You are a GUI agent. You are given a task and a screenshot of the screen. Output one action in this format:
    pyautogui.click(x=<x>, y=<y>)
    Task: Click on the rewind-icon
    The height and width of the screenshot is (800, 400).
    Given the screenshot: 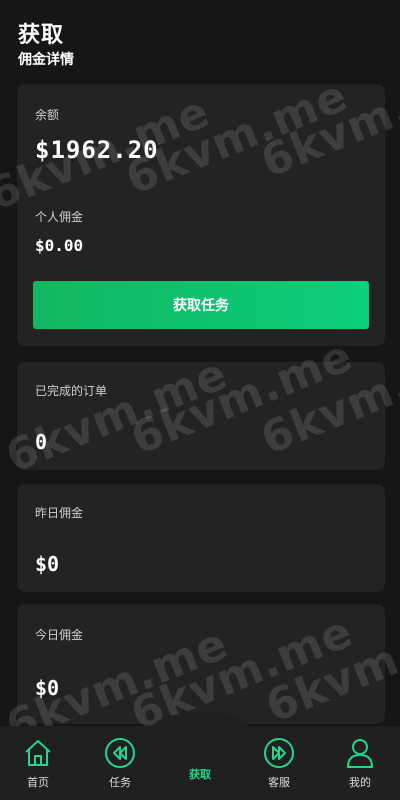 What is the action you would take?
    pyautogui.click(x=120, y=753)
    